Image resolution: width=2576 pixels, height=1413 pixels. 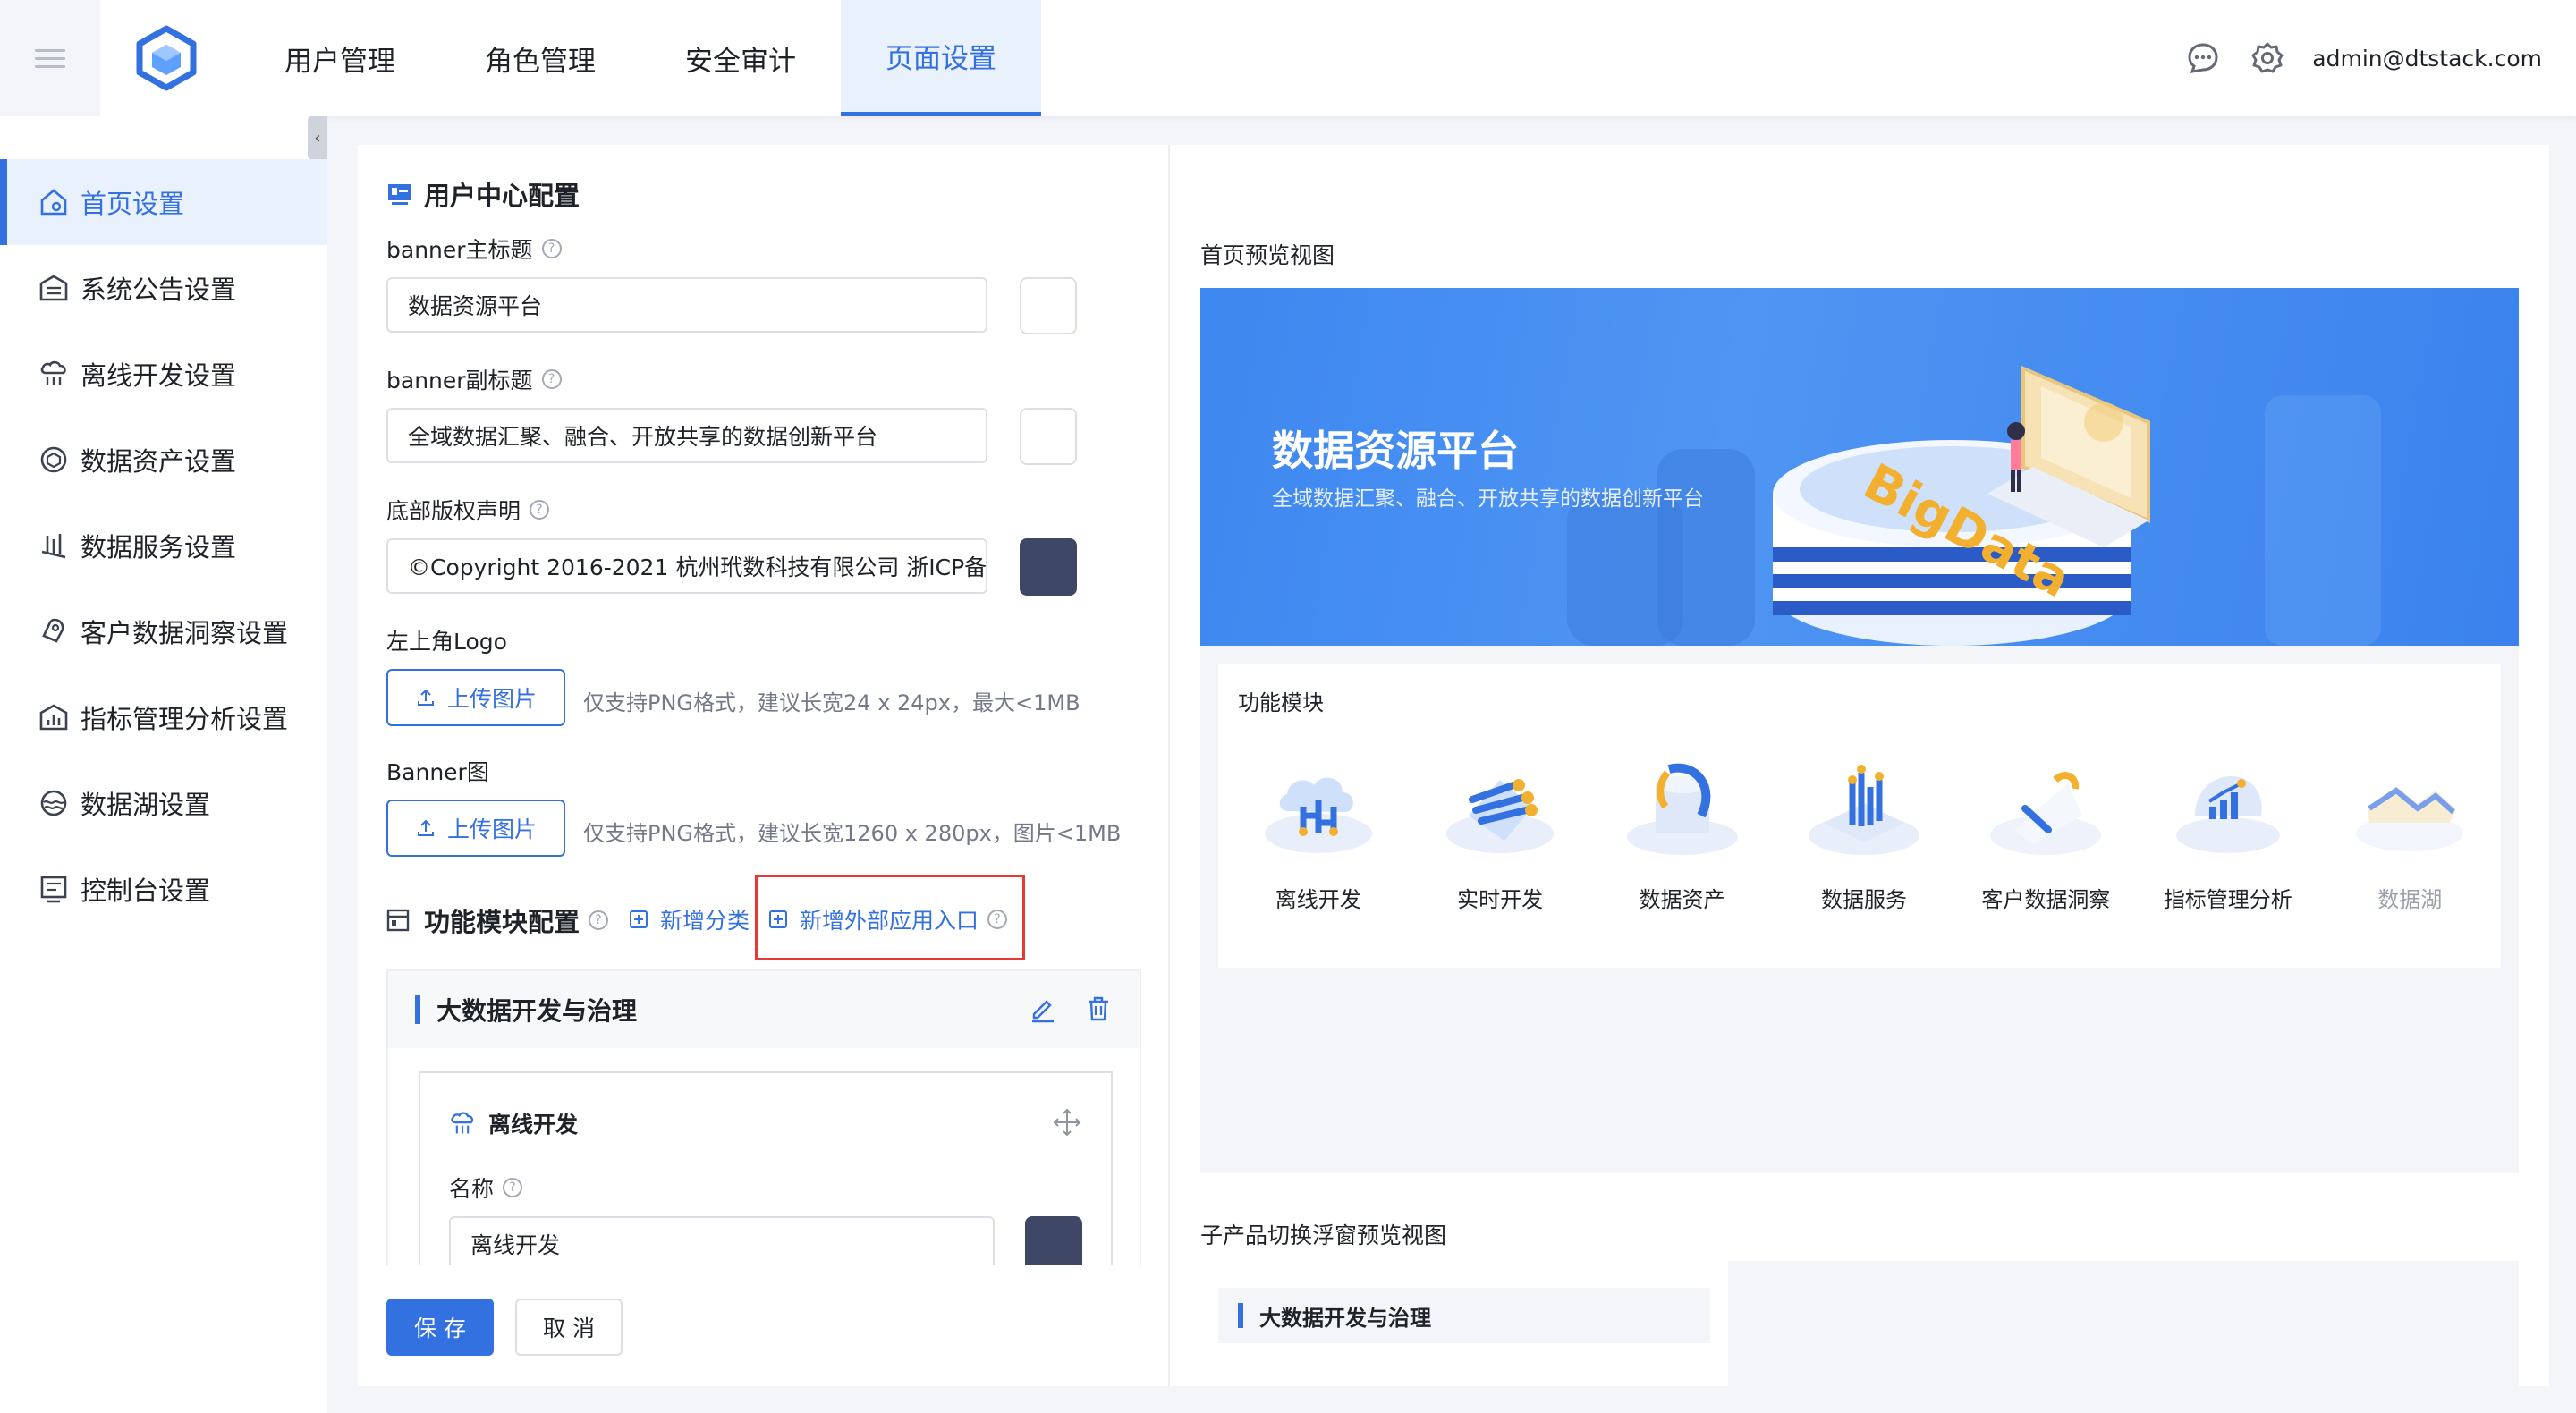 What do you see at coordinates (1682, 809) in the screenshot?
I see `data-asset-illustration-icon` at bounding box center [1682, 809].